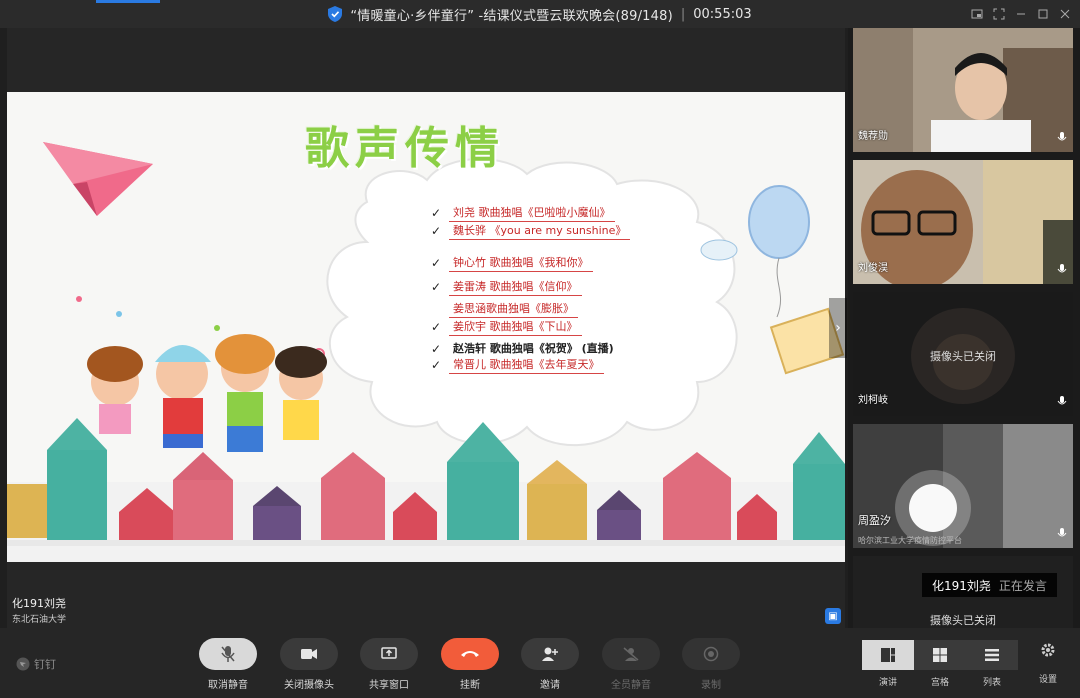 This screenshot has height=698, width=1080. I want to click on settings-button: 设置, so click(1048, 663).